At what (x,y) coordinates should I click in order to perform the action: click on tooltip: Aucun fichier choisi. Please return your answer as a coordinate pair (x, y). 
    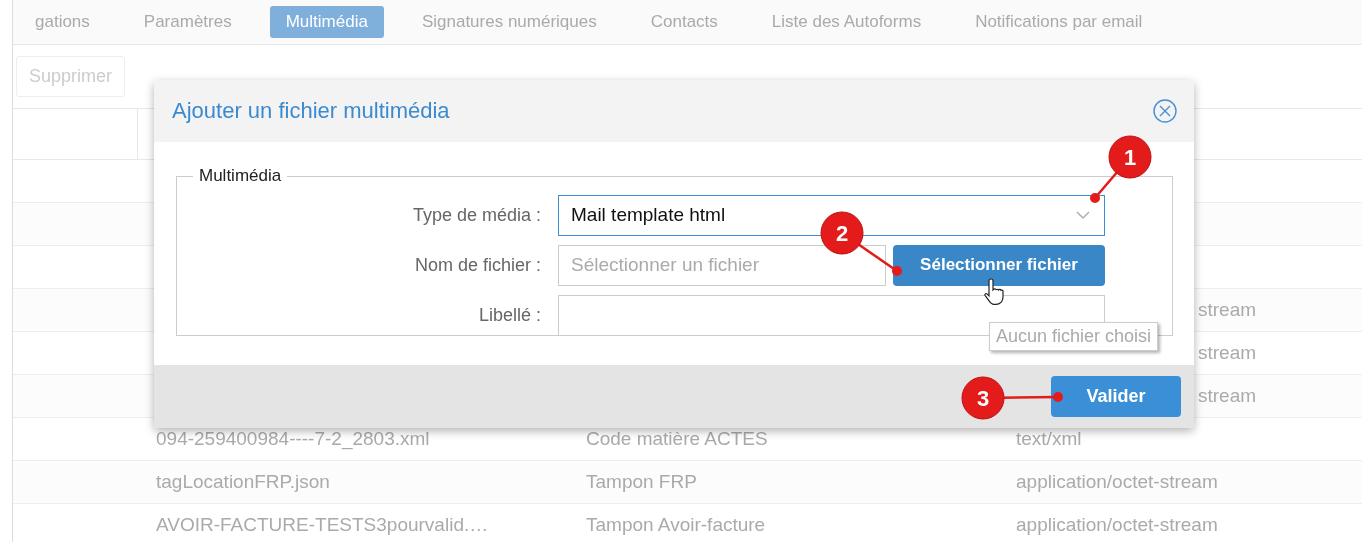
    Looking at the image, I should click on (1074, 336).